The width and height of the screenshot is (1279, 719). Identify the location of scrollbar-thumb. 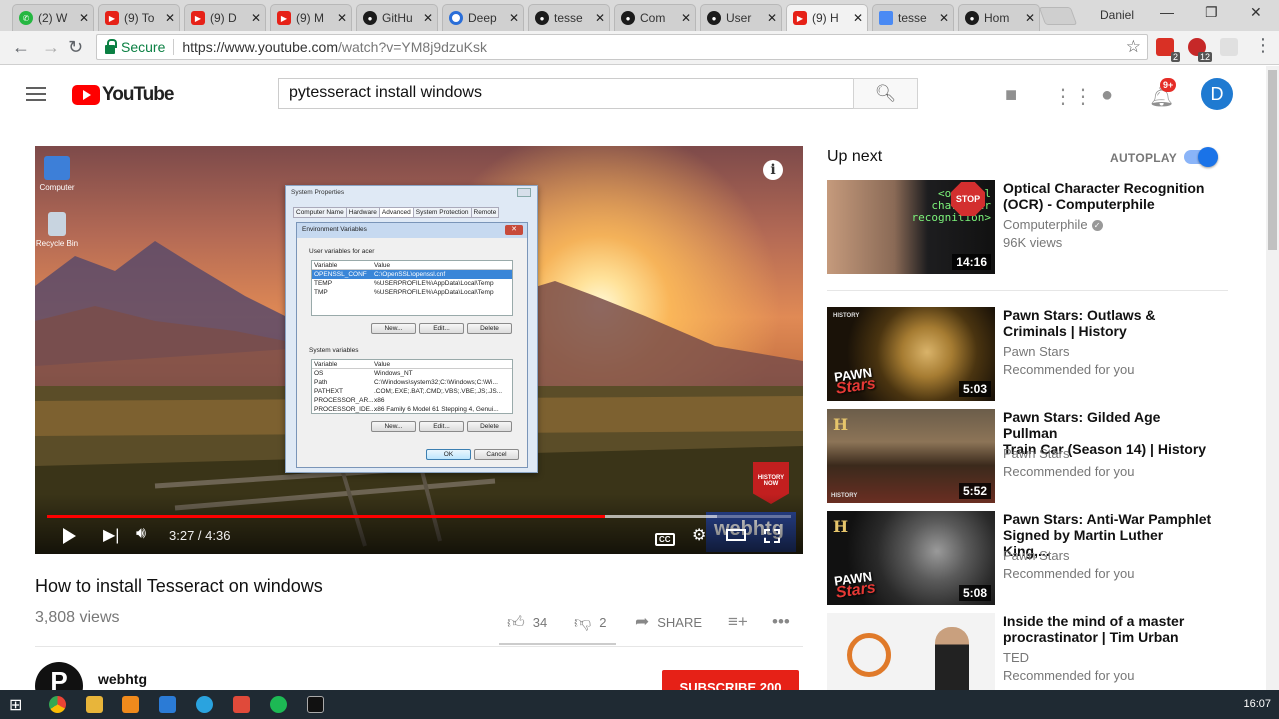
(1272, 160).